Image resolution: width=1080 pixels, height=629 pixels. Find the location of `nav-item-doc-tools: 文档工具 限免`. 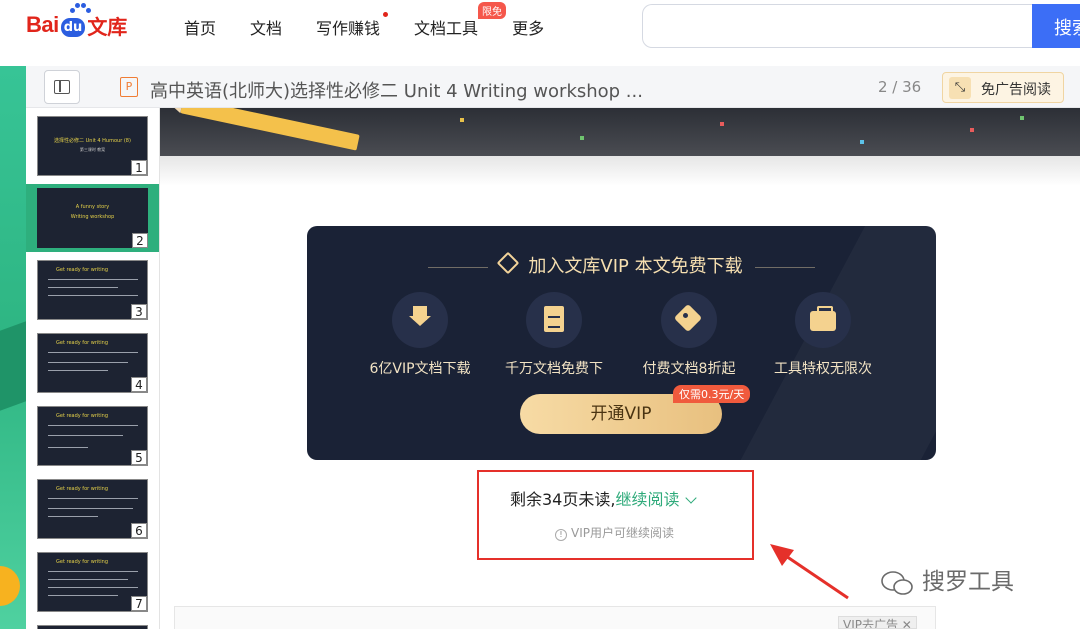

nav-item-doc-tools: 文档工具 限免 is located at coordinates (460, 20).